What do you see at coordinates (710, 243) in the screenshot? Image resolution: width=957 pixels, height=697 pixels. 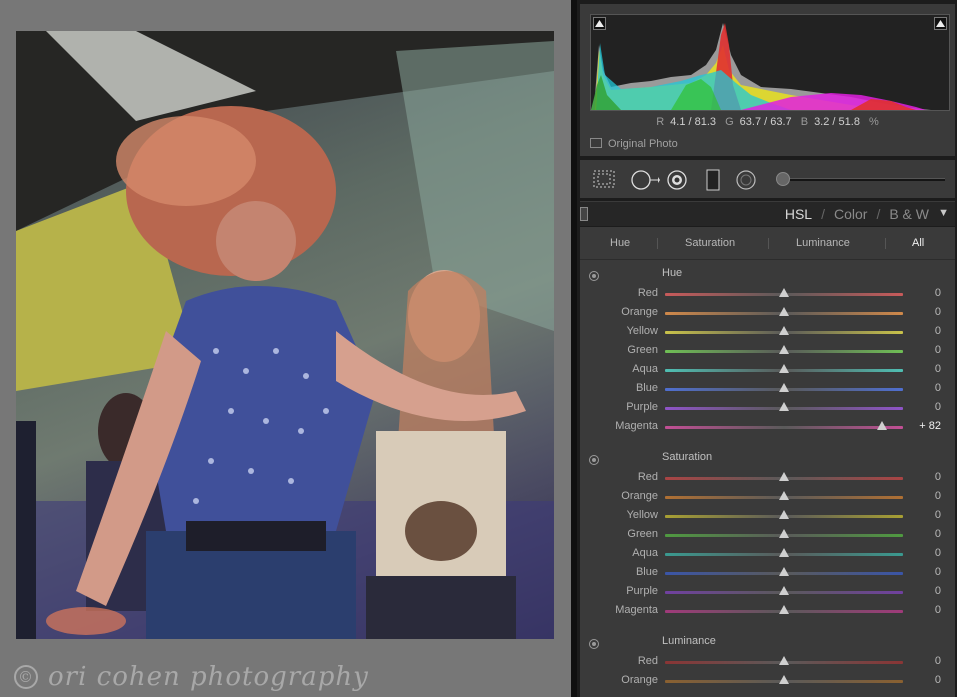 I see `tab-saturation: Saturation` at bounding box center [710, 243].